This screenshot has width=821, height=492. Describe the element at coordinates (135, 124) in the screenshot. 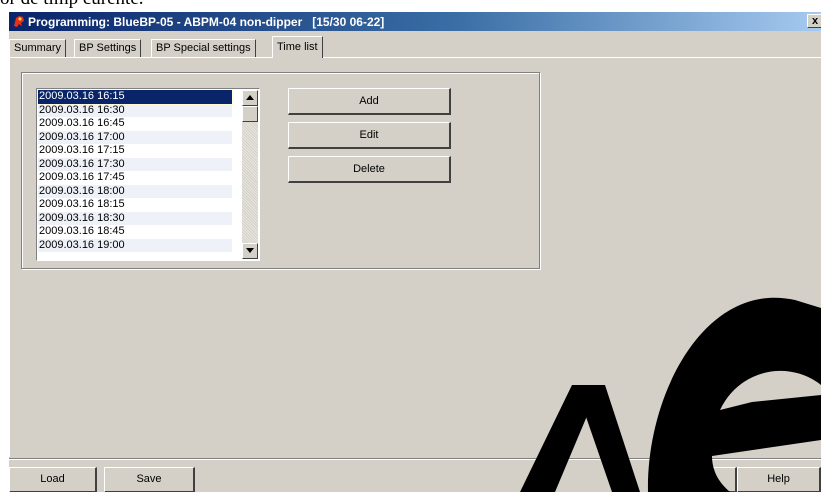

I see `list-item: 2009.03.16 16:45` at that location.